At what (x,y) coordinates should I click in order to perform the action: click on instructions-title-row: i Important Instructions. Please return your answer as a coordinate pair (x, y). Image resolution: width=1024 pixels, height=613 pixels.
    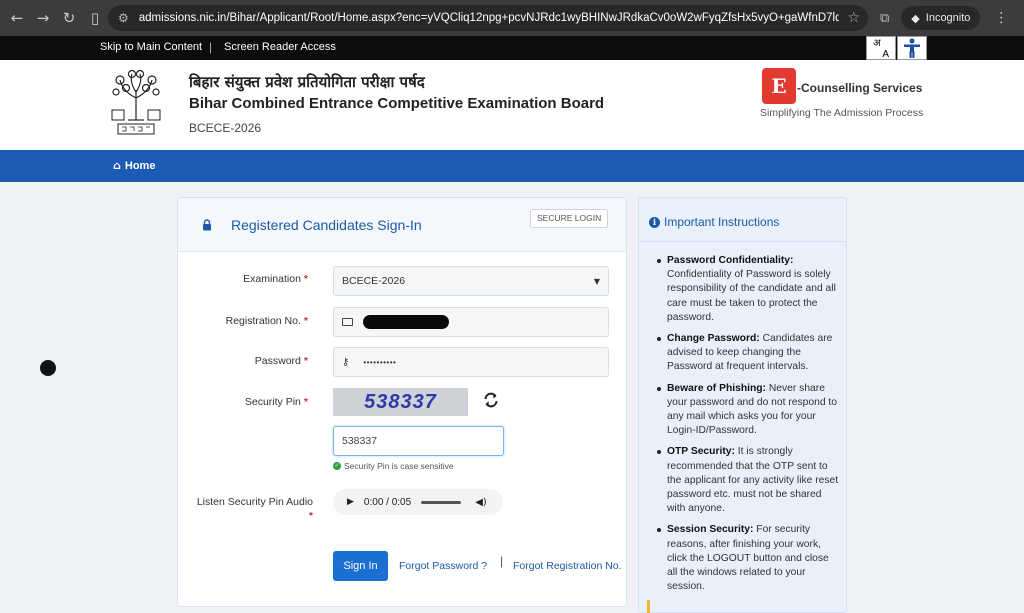
    Looking at the image, I should click on (714, 222).